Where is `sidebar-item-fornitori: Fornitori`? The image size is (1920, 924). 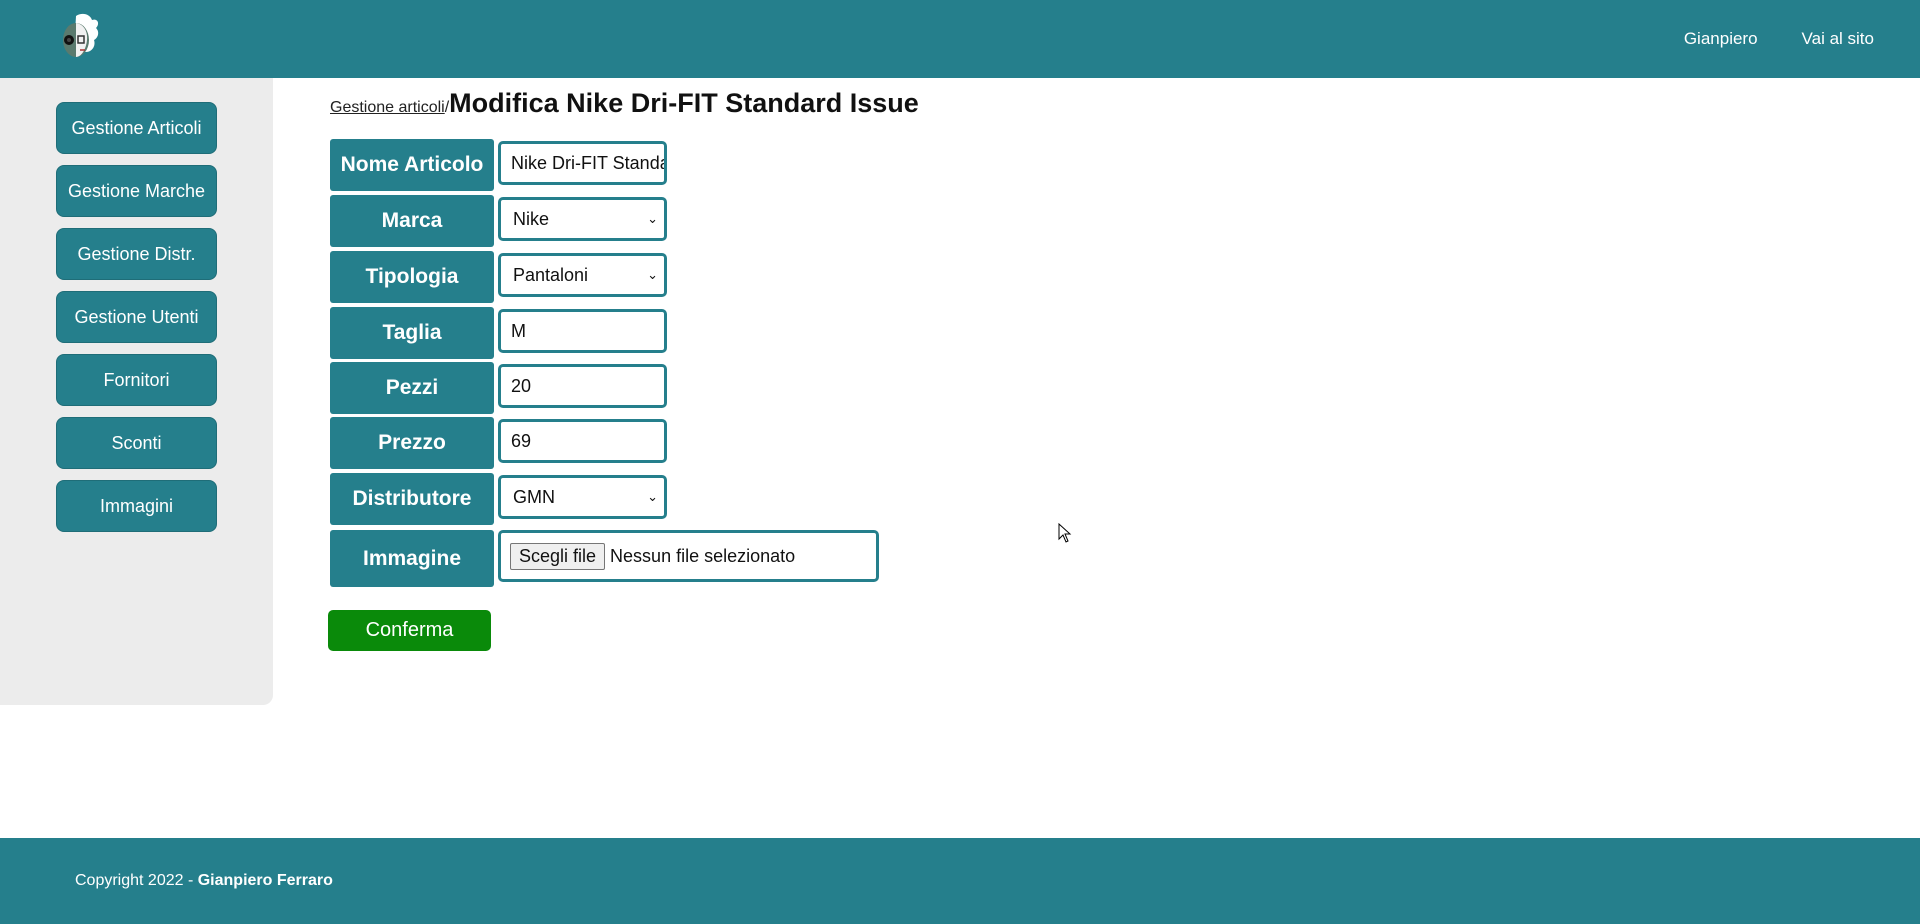 sidebar-item-fornitori: Fornitori is located at coordinates (136, 380).